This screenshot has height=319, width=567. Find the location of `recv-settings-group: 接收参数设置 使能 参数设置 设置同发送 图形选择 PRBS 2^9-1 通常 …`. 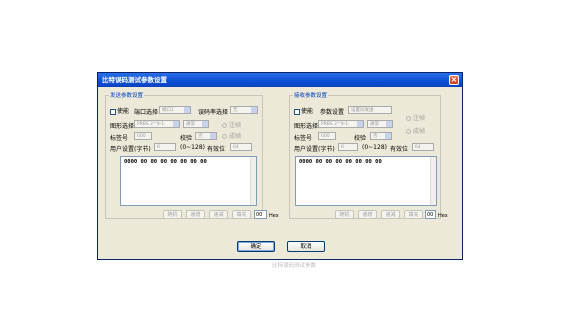

recv-settings-group: 接收参数设置 使能 参数设置 设置同发送 图形选择 PRBS 2^9-1 通常 … is located at coordinates (368, 155).